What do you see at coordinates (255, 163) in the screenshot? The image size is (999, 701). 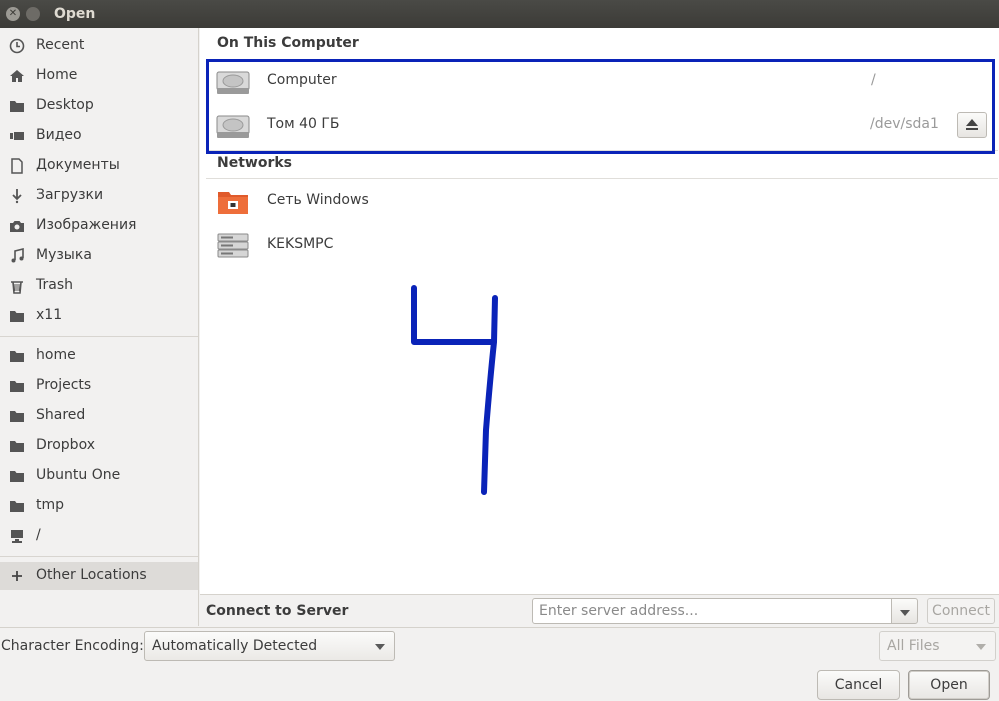 I see `section-heading-networks: Networks` at bounding box center [255, 163].